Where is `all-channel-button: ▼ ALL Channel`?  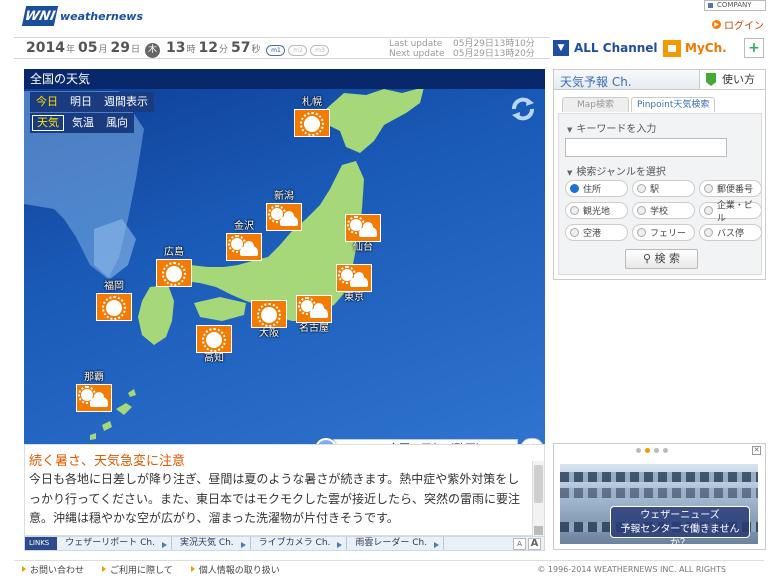 all-channel-button: ▼ ALL Channel is located at coordinates (606, 48).